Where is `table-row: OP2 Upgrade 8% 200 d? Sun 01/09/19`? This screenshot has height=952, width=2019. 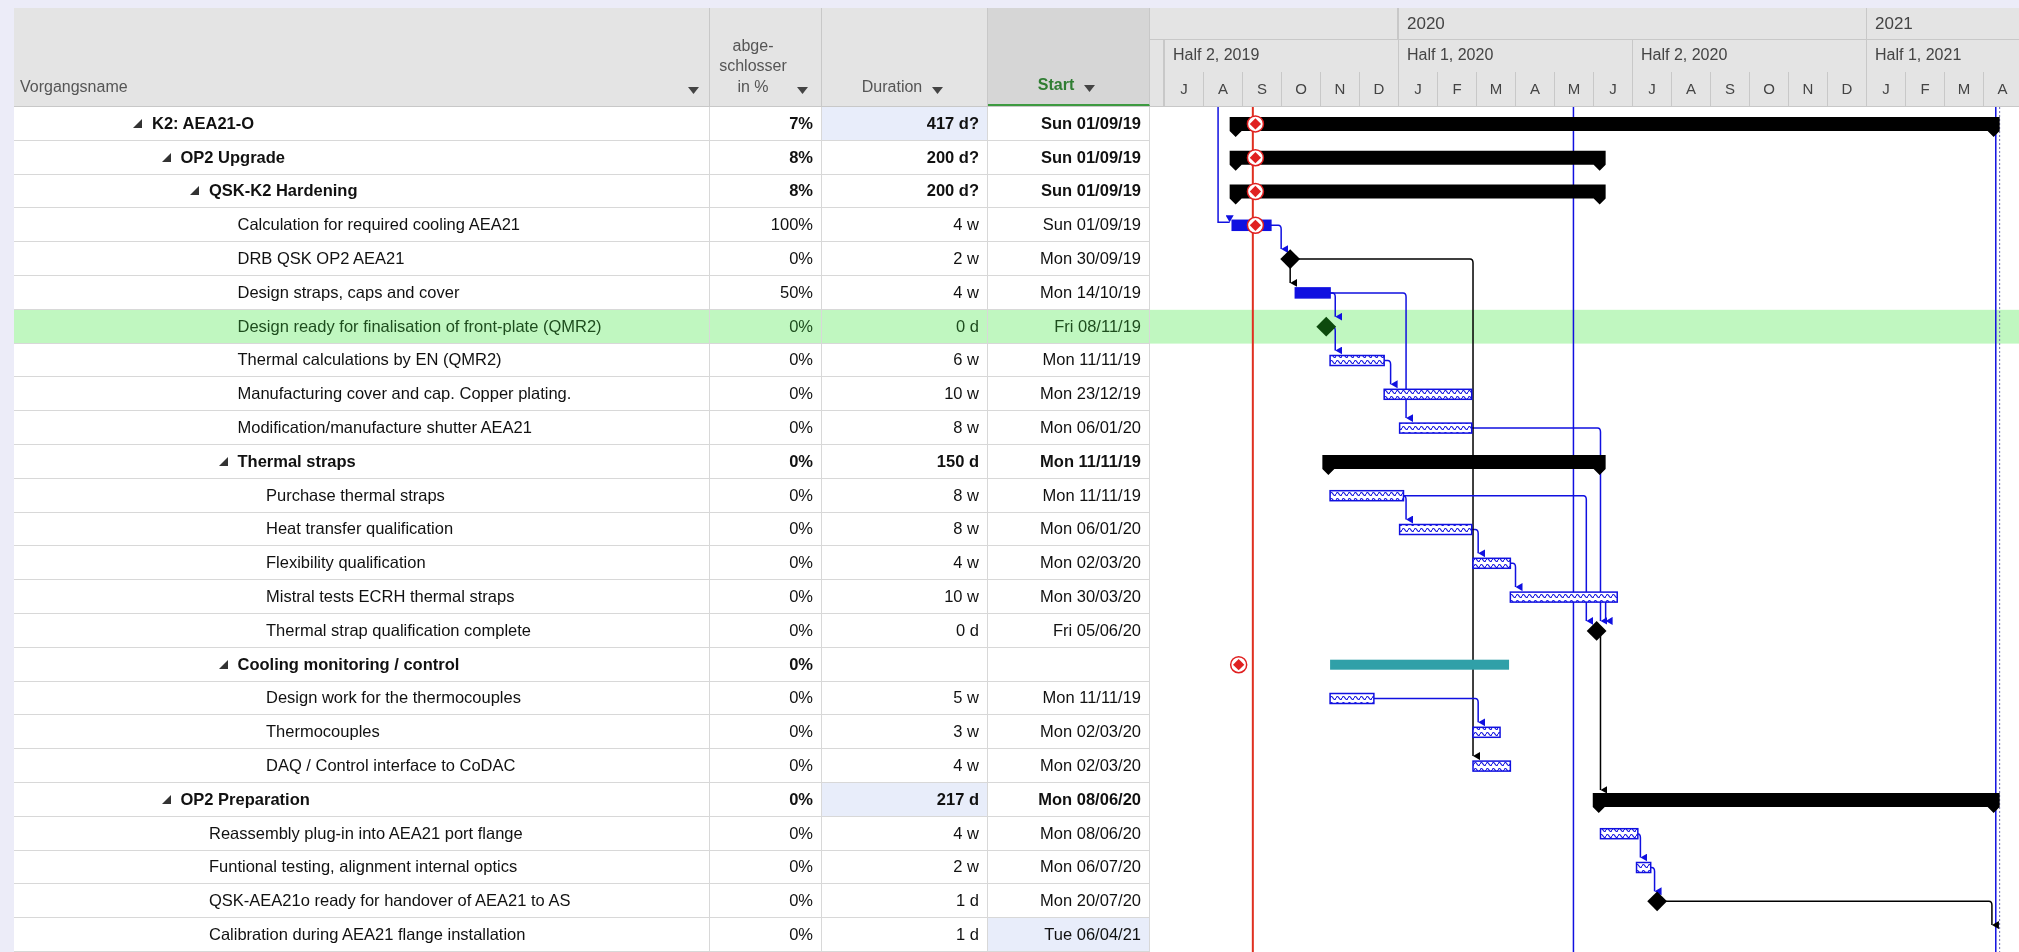
table-row: OP2 Upgrade 8% 200 d? Sun 01/09/19 is located at coordinates (582, 157).